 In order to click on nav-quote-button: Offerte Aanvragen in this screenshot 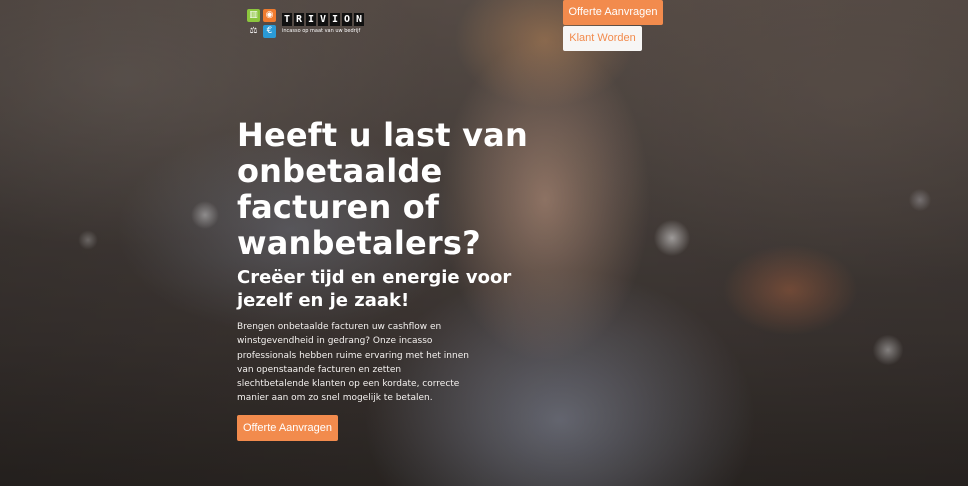, I will do `click(613, 12)`.